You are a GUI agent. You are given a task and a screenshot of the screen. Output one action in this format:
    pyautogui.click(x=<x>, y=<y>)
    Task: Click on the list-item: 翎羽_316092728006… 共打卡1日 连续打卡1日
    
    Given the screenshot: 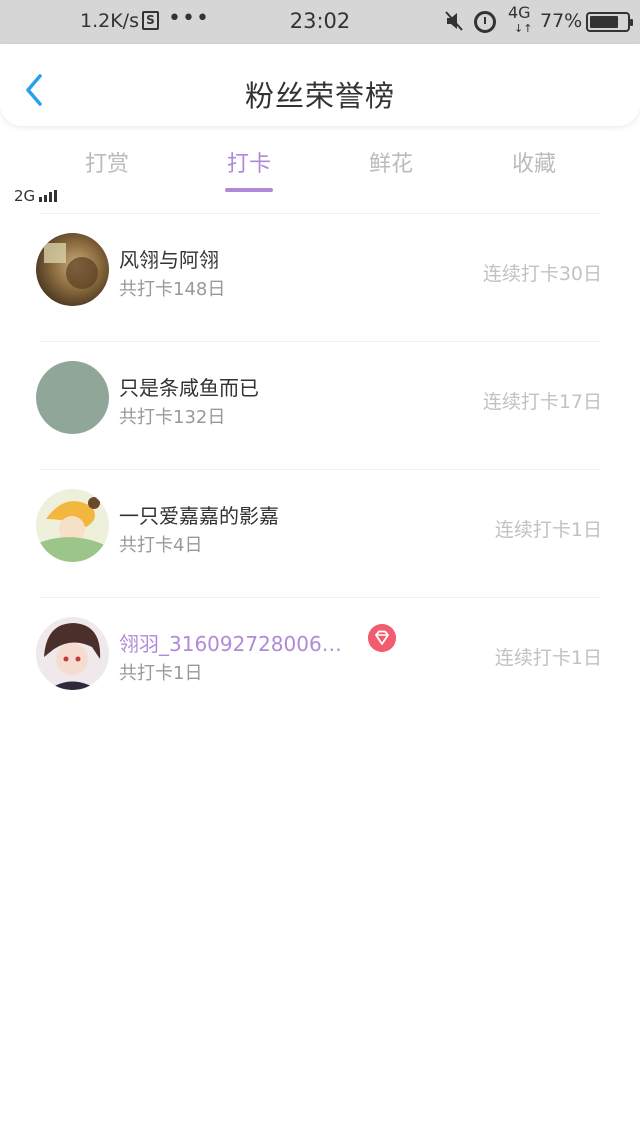 What is the action you would take?
    pyautogui.click(x=320, y=662)
    